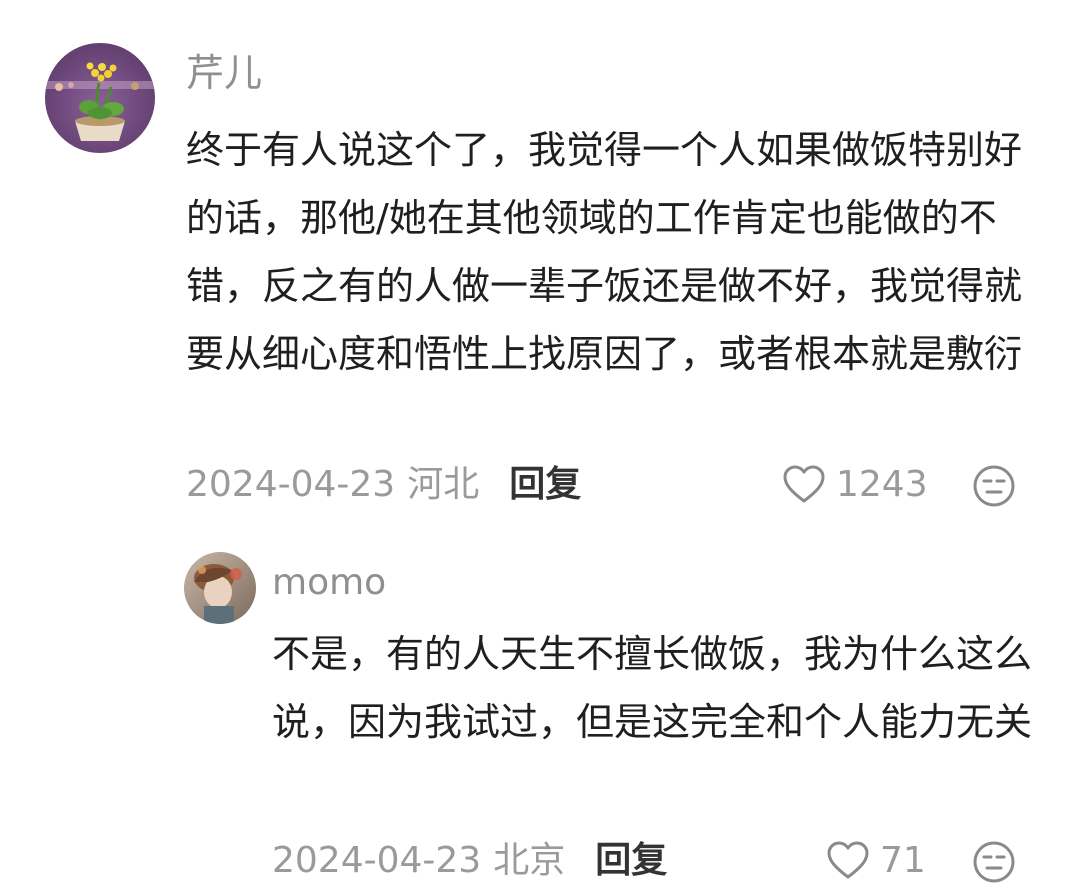 This screenshot has height=888, width=1080. What do you see at coordinates (876, 861) in the screenshot?
I see `like-button: 71` at bounding box center [876, 861].